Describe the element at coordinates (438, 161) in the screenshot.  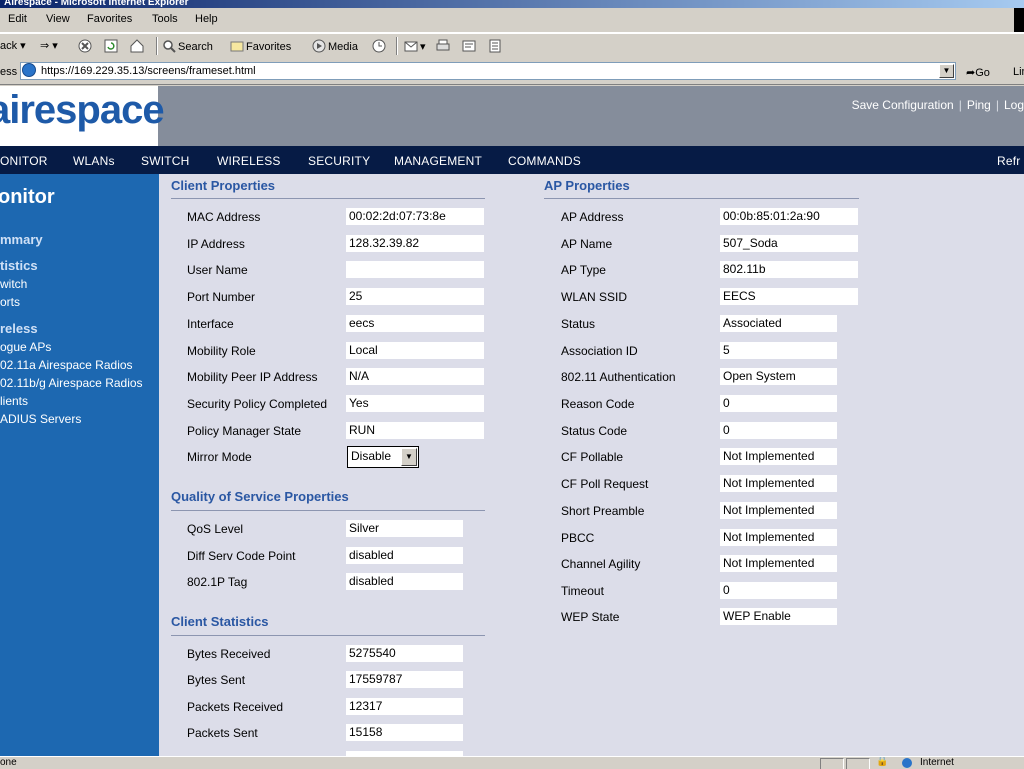
I see `nav-management: MANAGEMENT` at that location.